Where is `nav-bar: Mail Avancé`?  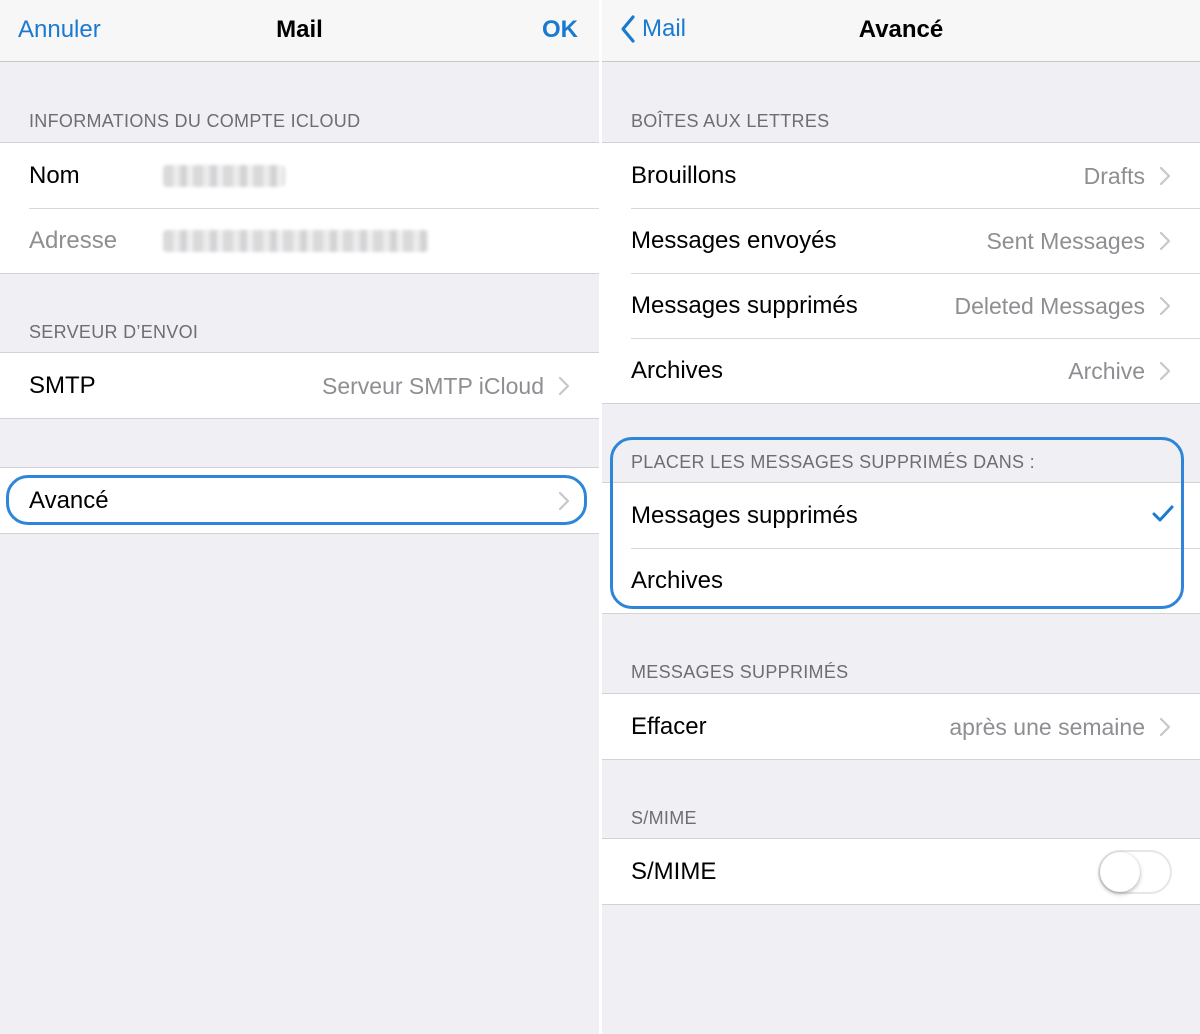 nav-bar: Mail Avancé is located at coordinates (901, 31).